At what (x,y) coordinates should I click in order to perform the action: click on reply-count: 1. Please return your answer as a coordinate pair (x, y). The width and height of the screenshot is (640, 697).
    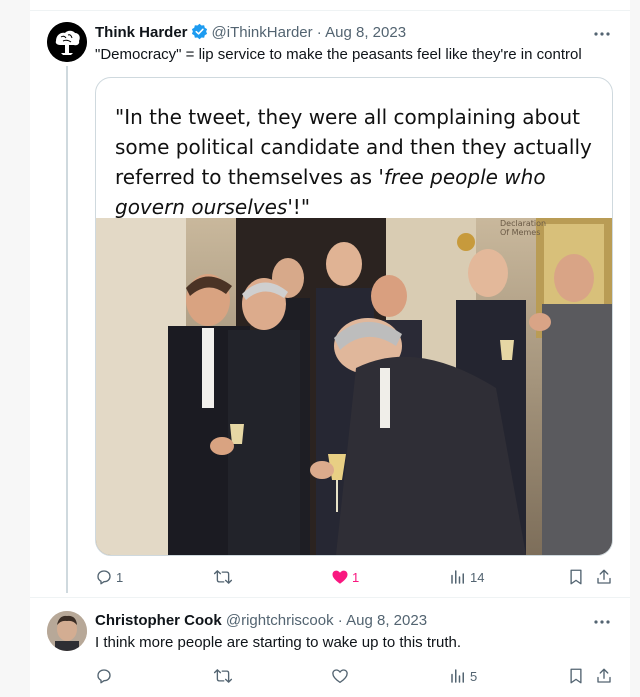
    Looking at the image, I should click on (120, 577).